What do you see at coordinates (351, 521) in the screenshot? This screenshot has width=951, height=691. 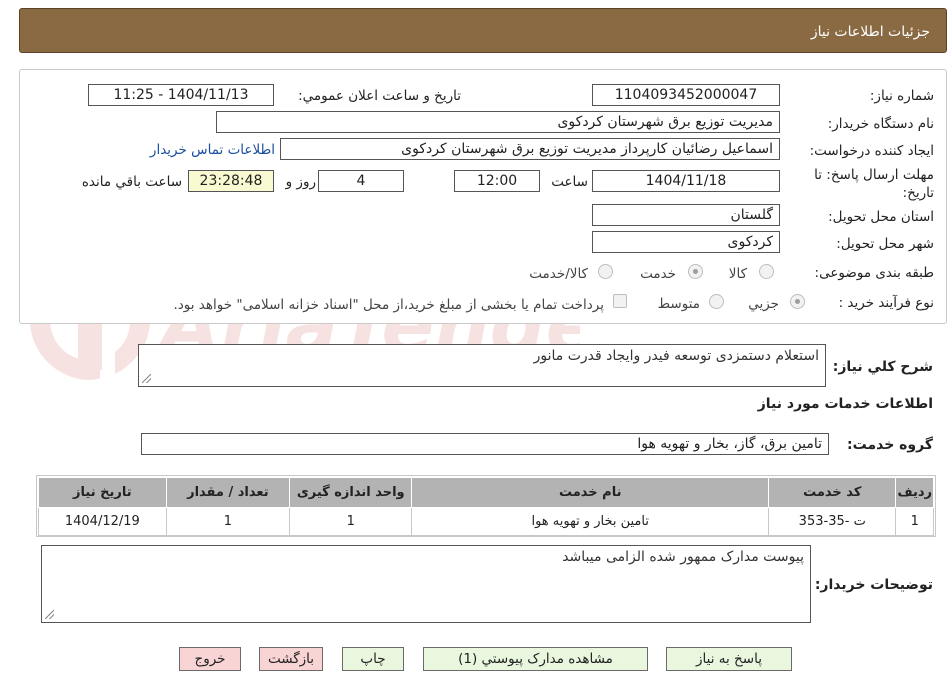 I see `cell-unit: 1` at bounding box center [351, 521].